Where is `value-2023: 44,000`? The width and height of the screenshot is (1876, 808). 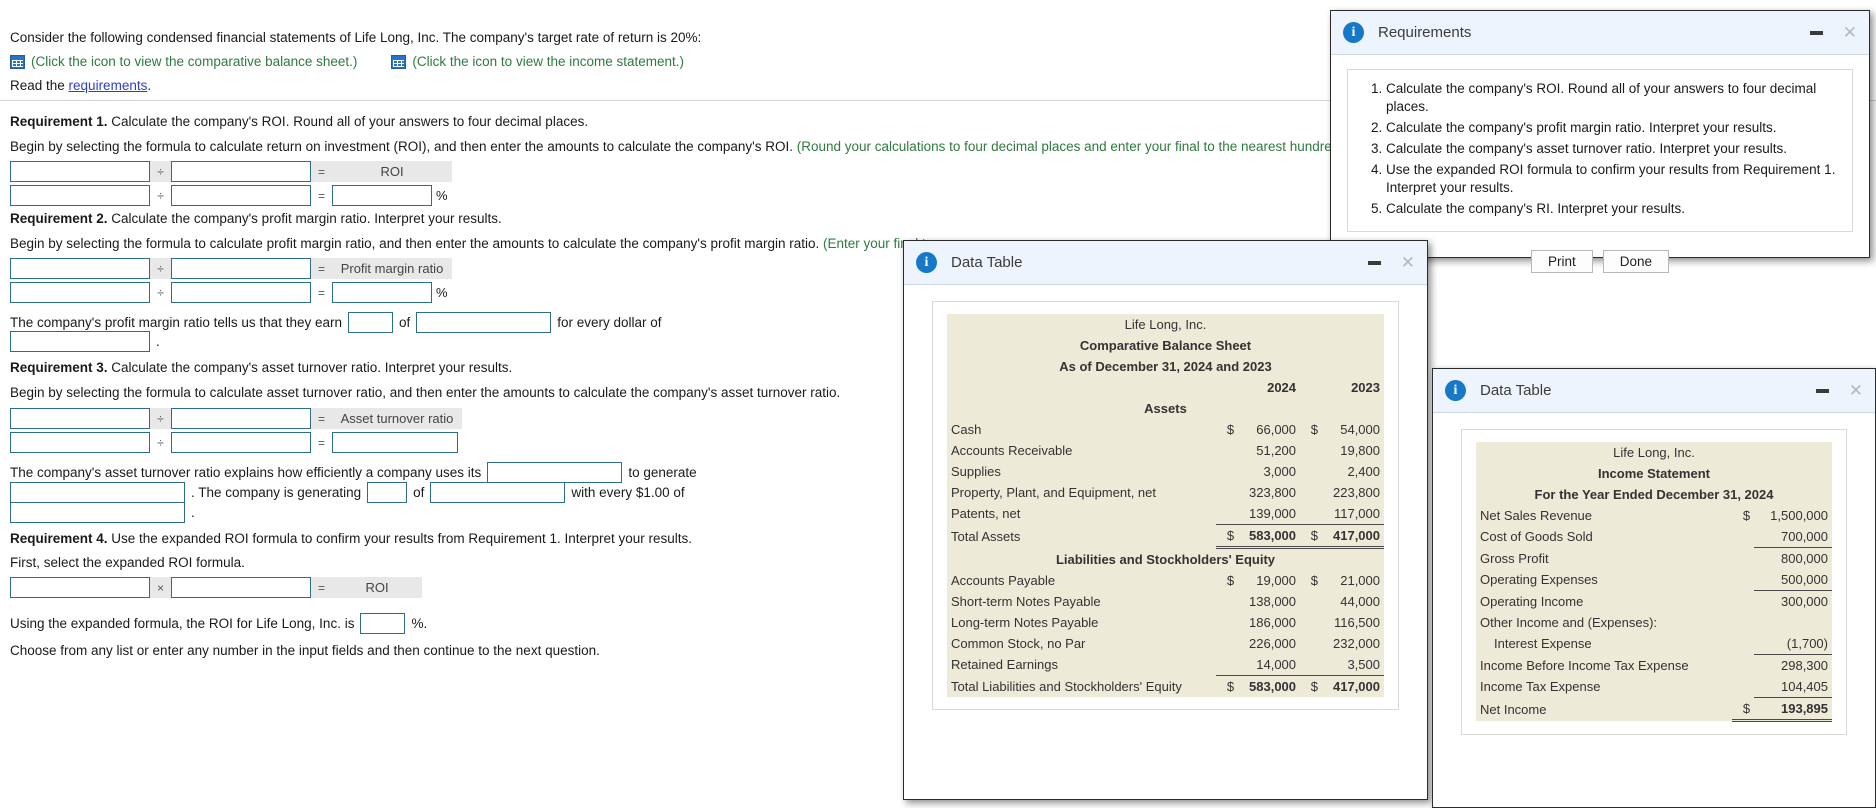 value-2023: 44,000 is located at coordinates (1353, 601).